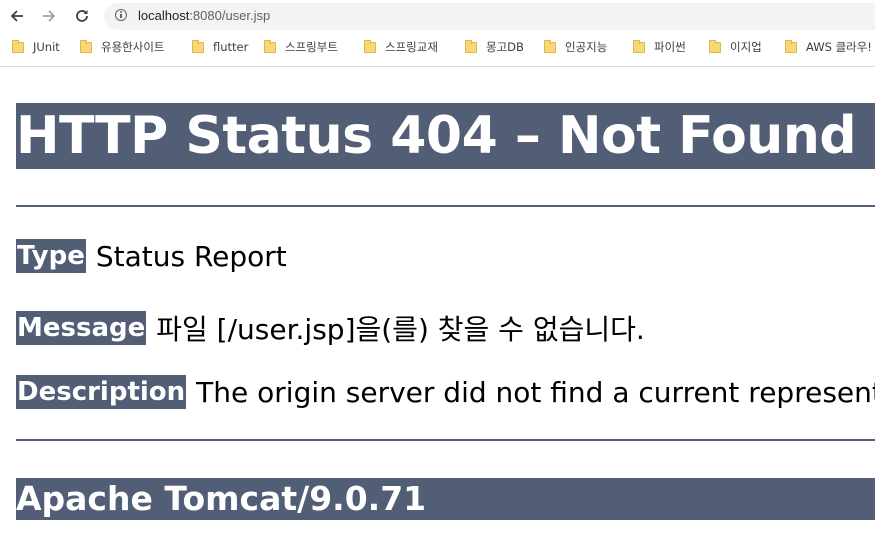 This screenshot has height=557, width=875. Describe the element at coordinates (411, 47) in the screenshot. I see `bookmark-label: 스프링교재` at that location.